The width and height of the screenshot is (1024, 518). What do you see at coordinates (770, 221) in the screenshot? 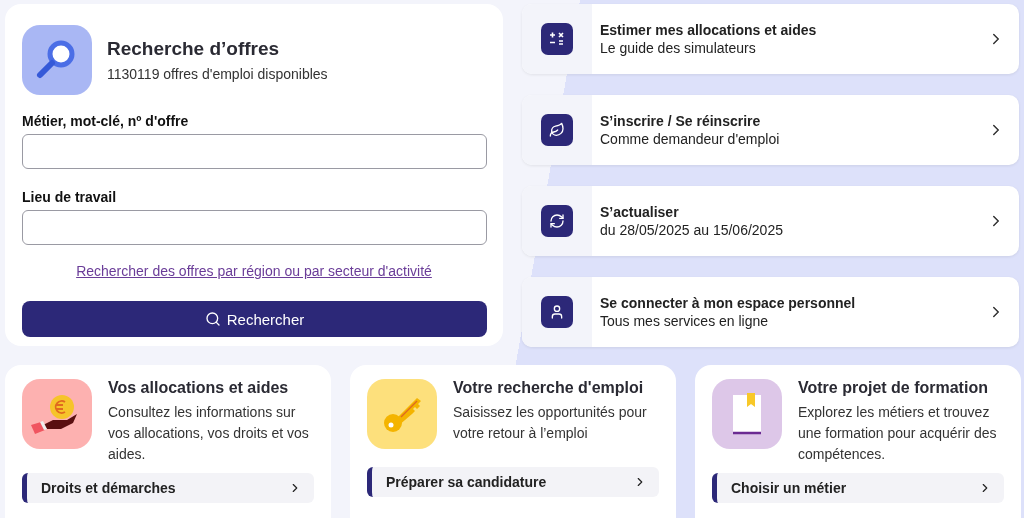
I see `shortcut-card: S’actualiser du 28/05/2025 au 15/06/2025` at bounding box center [770, 221].